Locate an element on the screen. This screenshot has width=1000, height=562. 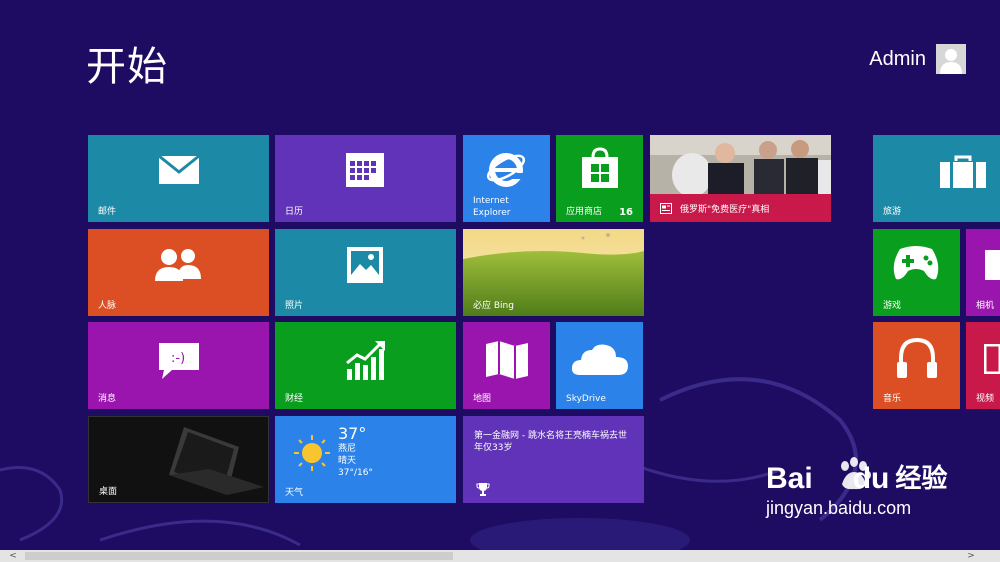
tile-skydrive: SkyDrive is located at coordinates (599, 365).